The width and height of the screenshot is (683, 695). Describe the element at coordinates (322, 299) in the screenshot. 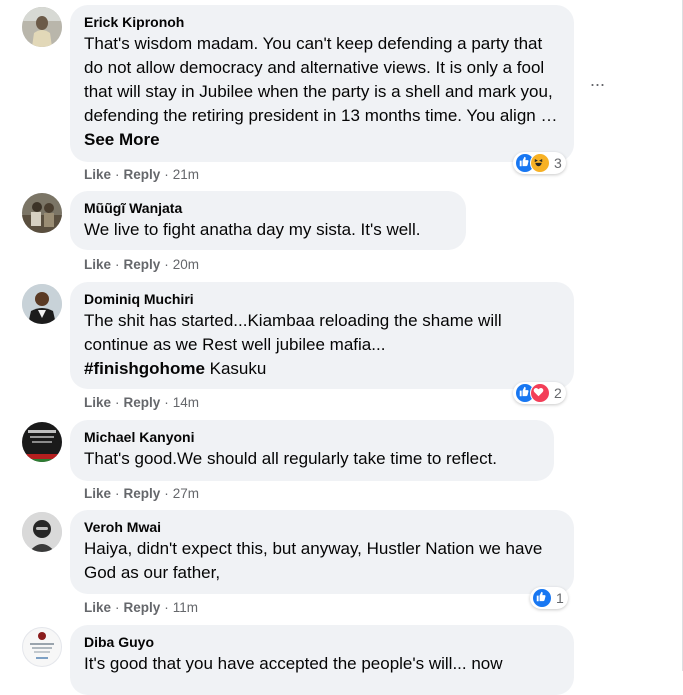

I see `comment-author: Dominiq Muchiri` at that location.